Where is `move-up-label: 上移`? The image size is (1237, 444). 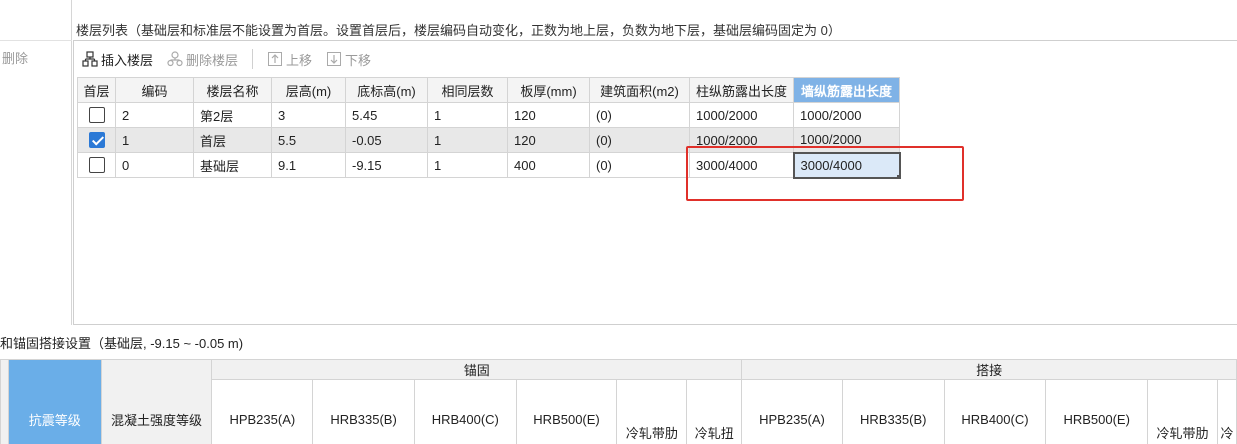
move-up-label: 上移 is located at coordinates (299, 60).